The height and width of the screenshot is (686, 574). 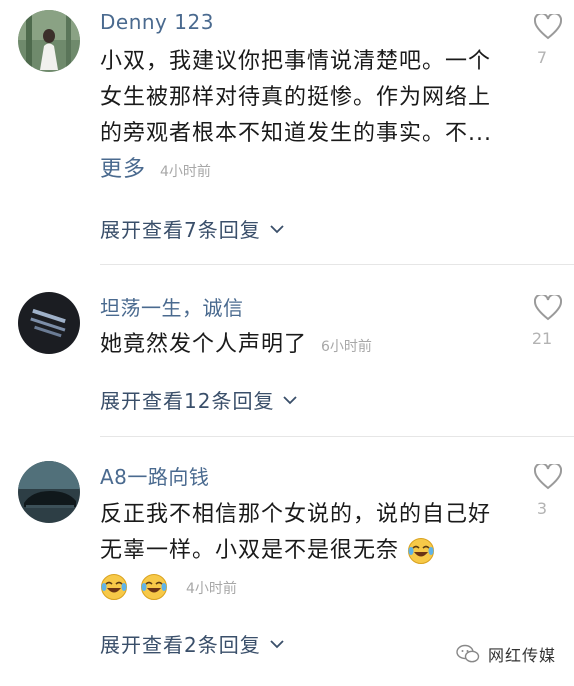 What do you see at coordinates (157, 22) in the screenshot?
I see `username: Denny 123` at bounding box center [157, 22].